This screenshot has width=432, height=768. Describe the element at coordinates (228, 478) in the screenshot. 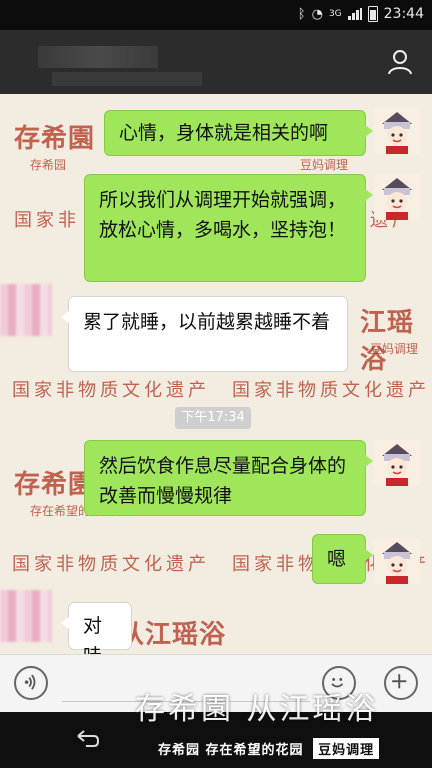

I see `message-bubble-outgoing: 然后饮食作息尽量配合身体的改善而慢慢规律` at that location.